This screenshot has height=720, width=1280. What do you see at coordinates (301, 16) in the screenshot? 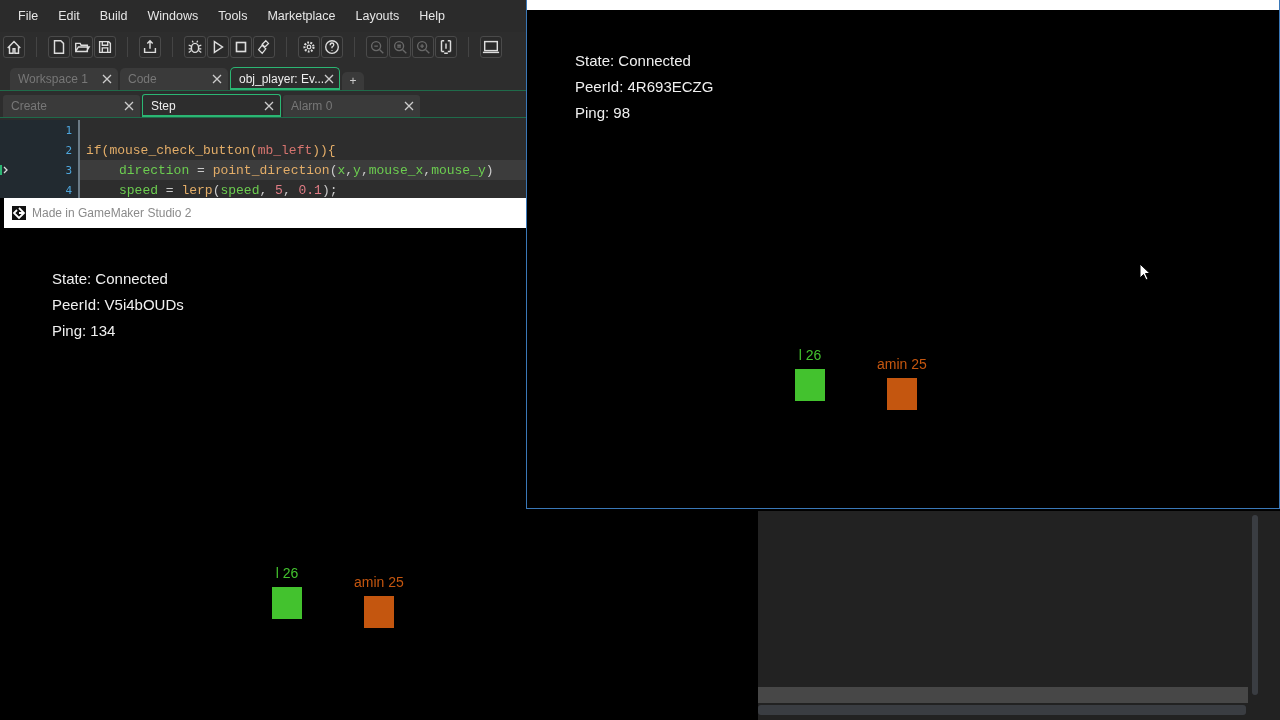
I see `menu-item: Marketplace` at bounding box center [301, 16].